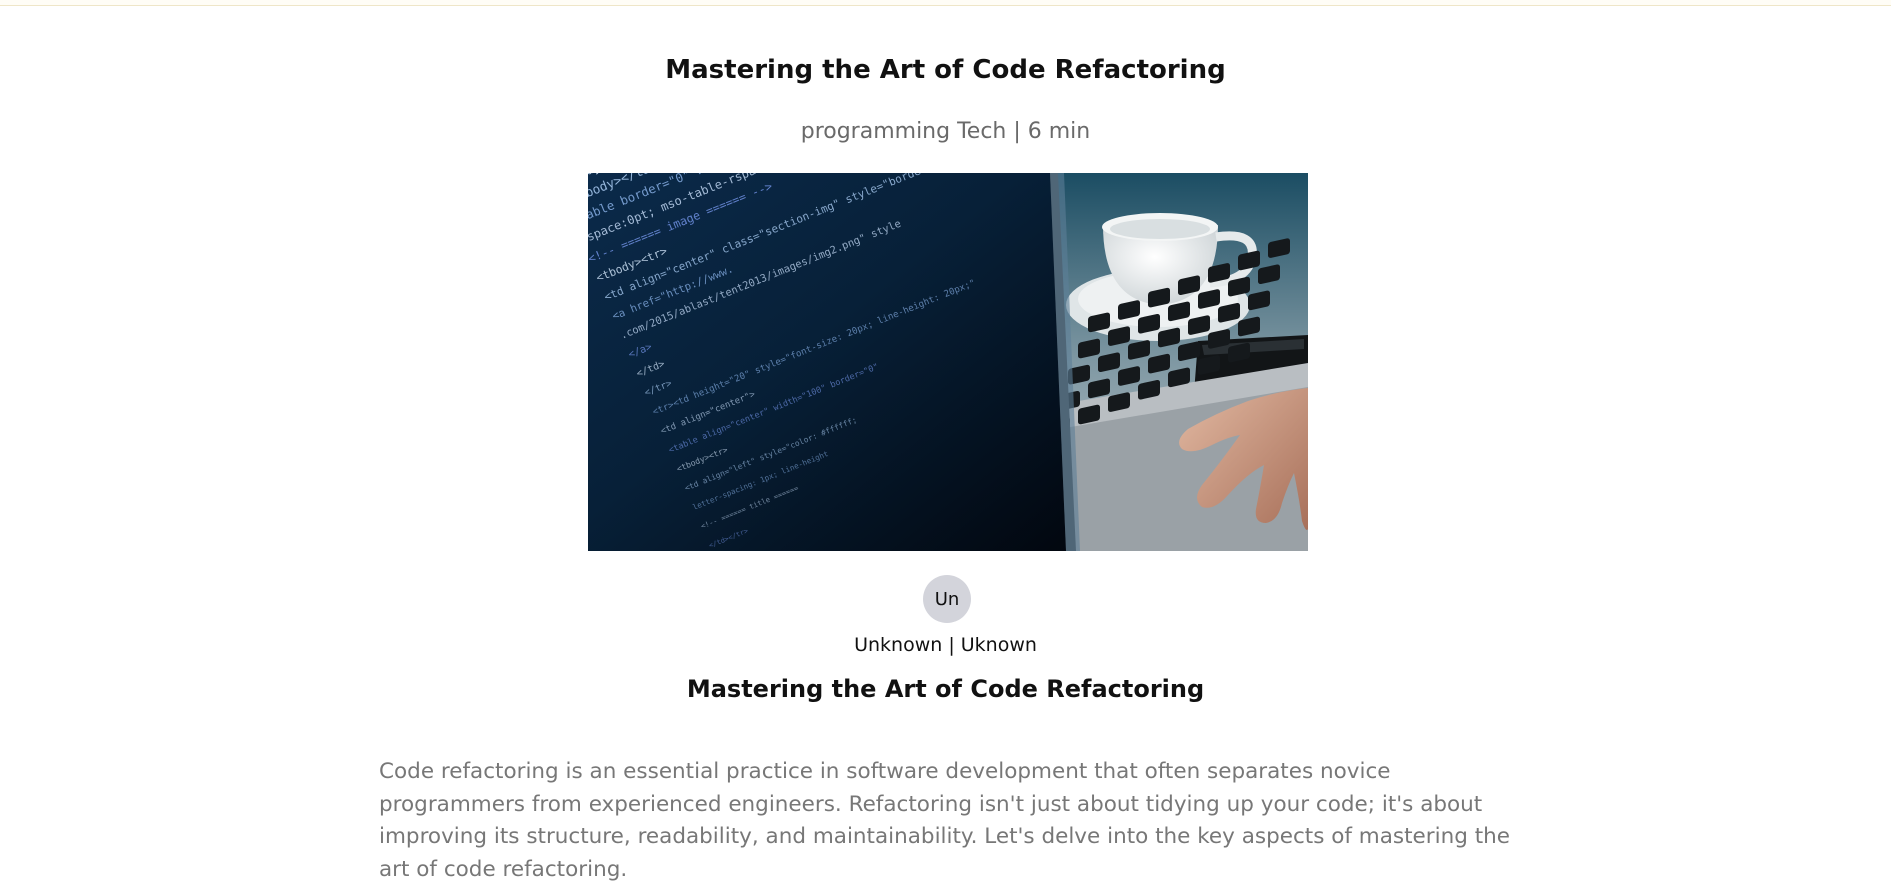 This screenshot has width=1891, height=891. What do you see at coordinates (945, 689) in the screenshot?
I see `article-subtitle: Mastering the Art of Code Refactoring` at bounding box center [945, 689].